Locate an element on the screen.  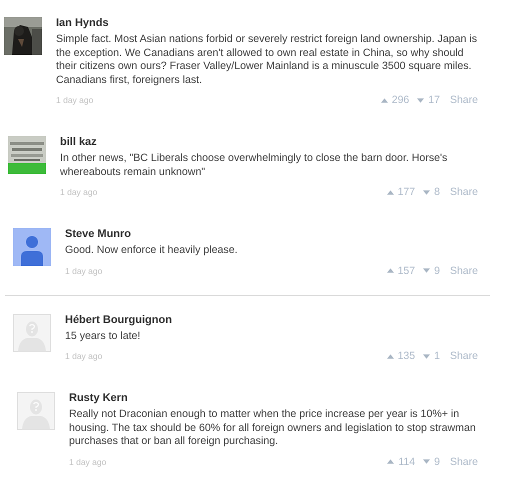
upvote-count: 177 is located at coordinates (407, 192).